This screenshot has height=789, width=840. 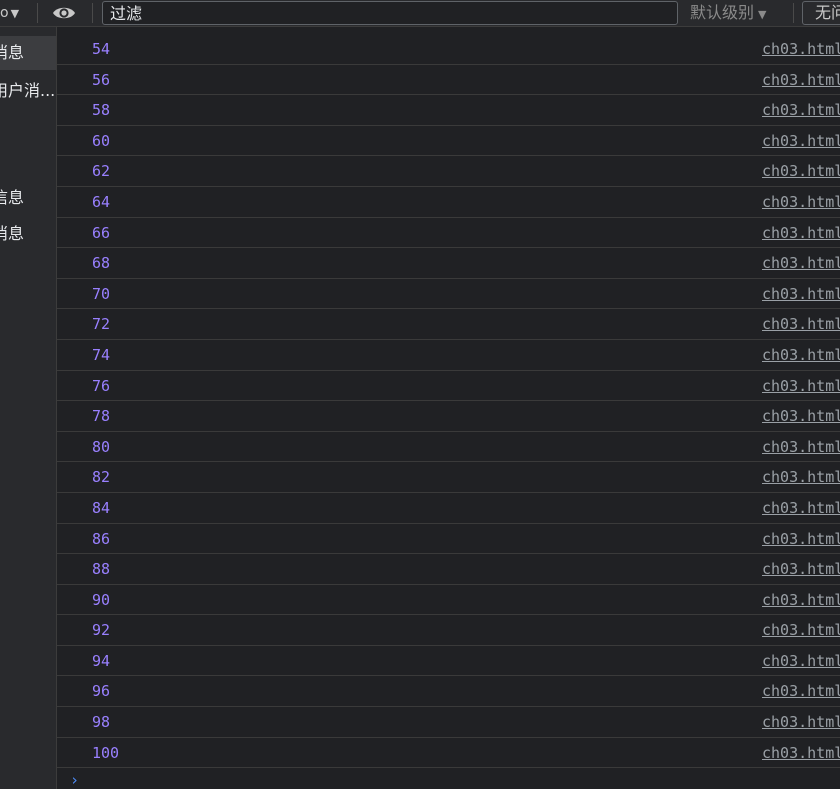 What do you see at coordinates (448, 324) in the screenshot?
I see `log-row: 72 ch03.html` at bounding box center [448, 324].